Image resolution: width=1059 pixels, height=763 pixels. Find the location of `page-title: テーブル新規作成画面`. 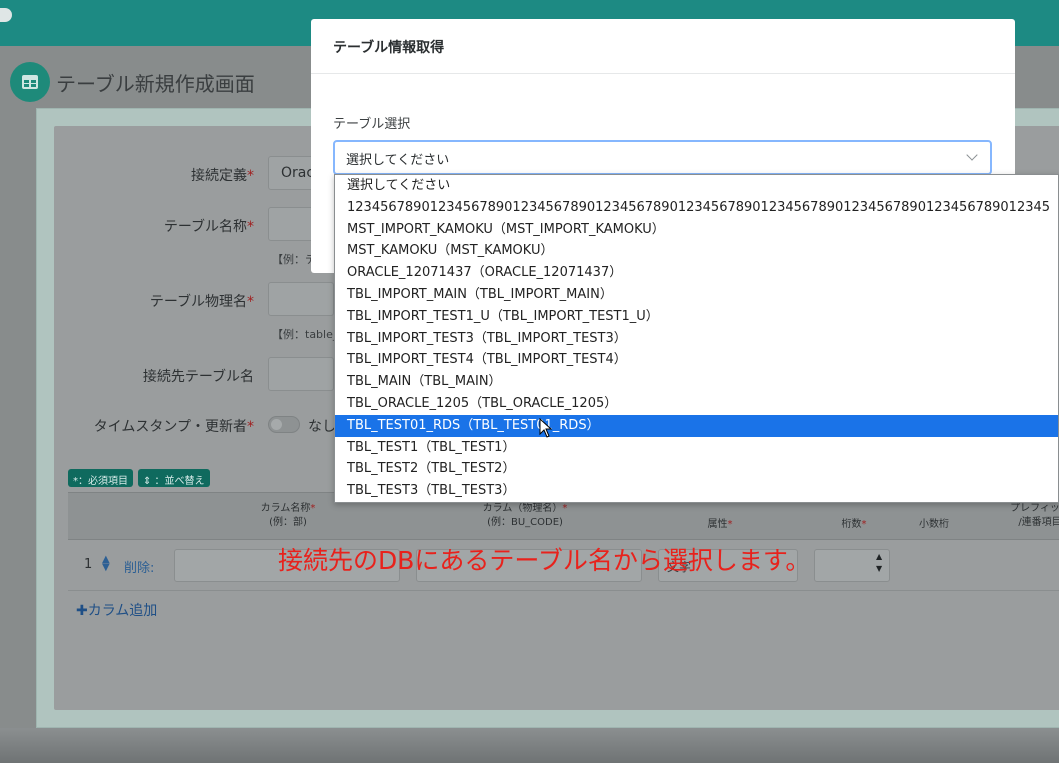

page-title: テーブル新規作成画面 is located at coordinates (155, 84).